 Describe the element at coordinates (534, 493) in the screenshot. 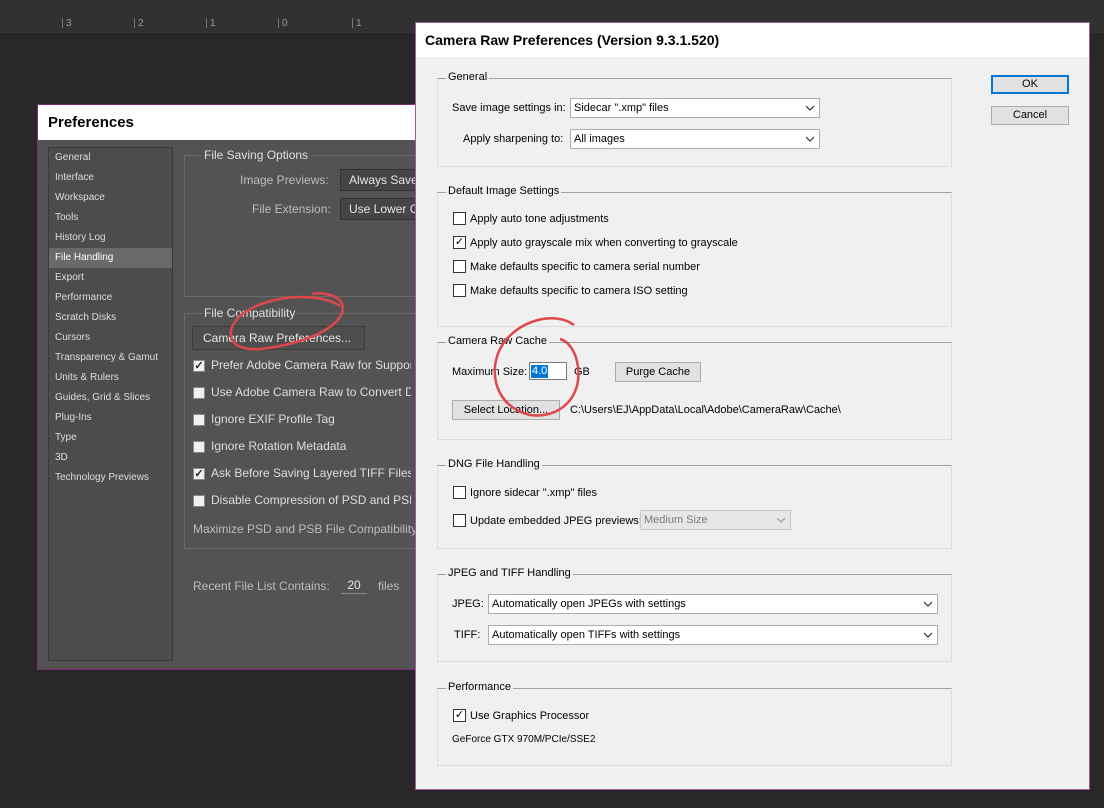

I see `ignore-sidecar-label: Ignore sidecar ".xmp" files` at that location.